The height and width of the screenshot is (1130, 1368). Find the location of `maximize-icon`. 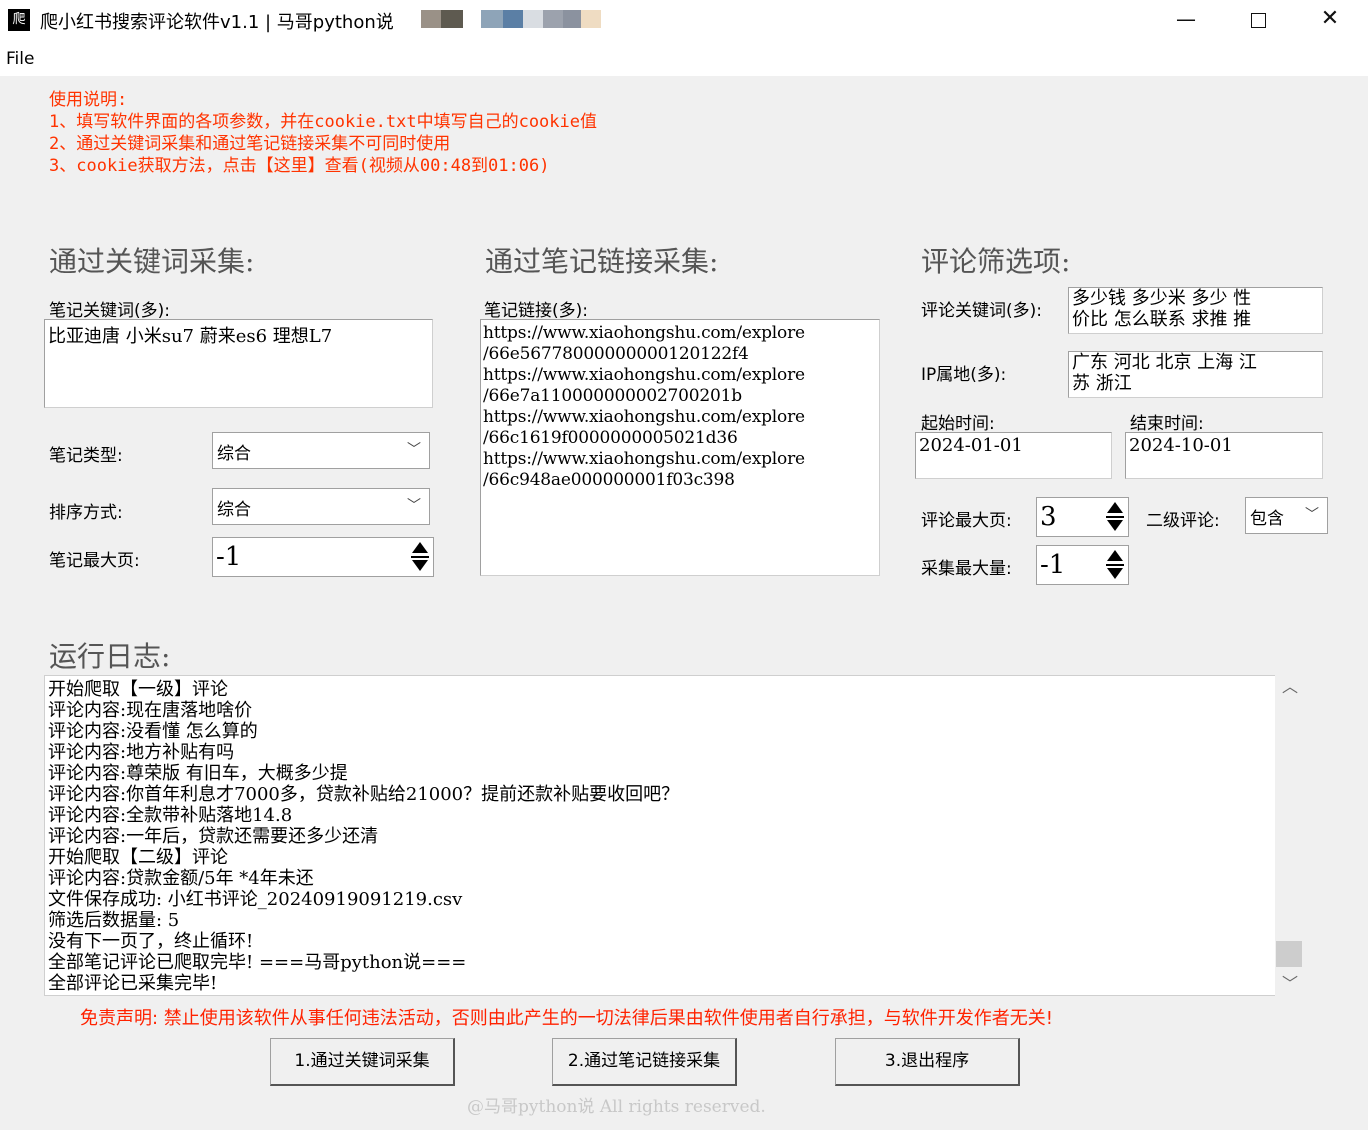

maximize-icon is located at coordinates (1258, 20).